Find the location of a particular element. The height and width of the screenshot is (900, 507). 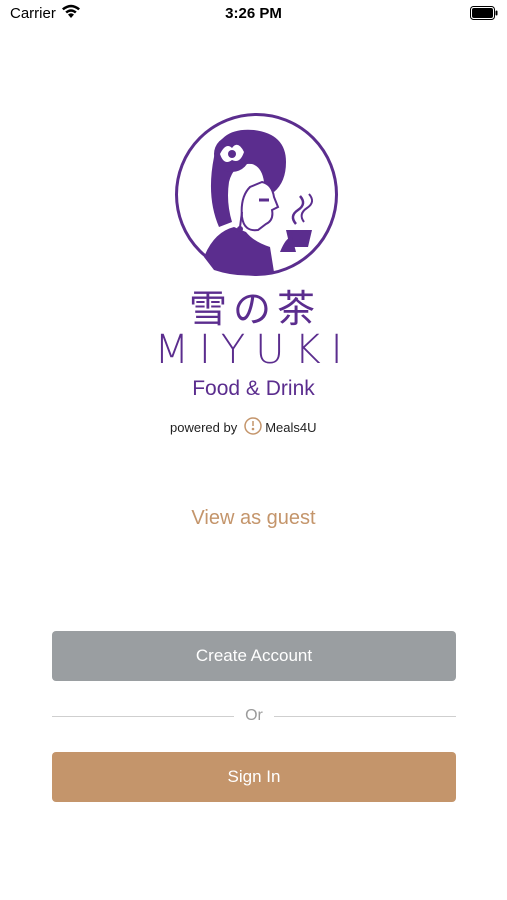

logo-wordmark: MIYUKI is located at coordinates (253, 350).